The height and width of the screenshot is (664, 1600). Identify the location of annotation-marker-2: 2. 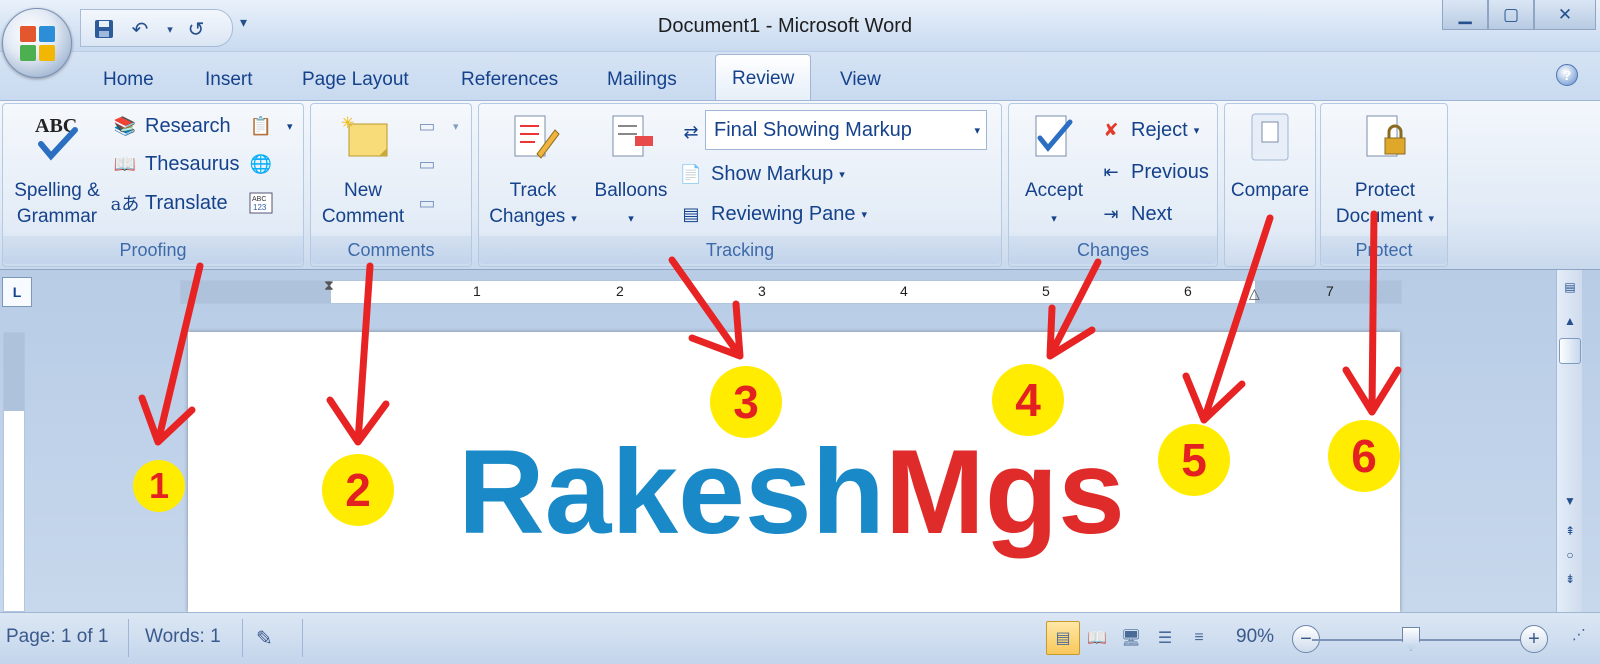
(358, 490).